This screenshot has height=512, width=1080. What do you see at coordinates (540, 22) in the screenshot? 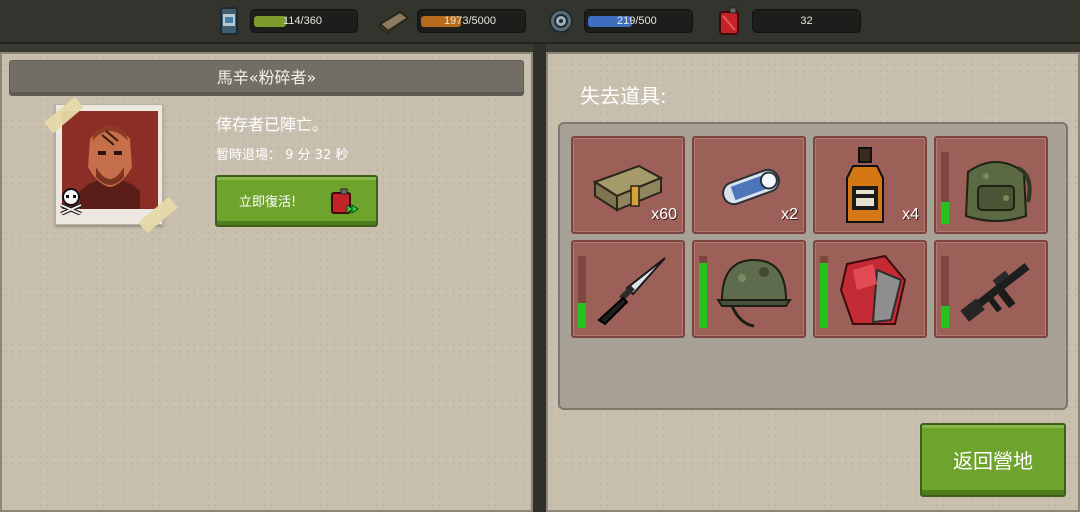
I see `resource-bar: 114/360 1973/5000 219/500 32` at bounding box center [540, 22].